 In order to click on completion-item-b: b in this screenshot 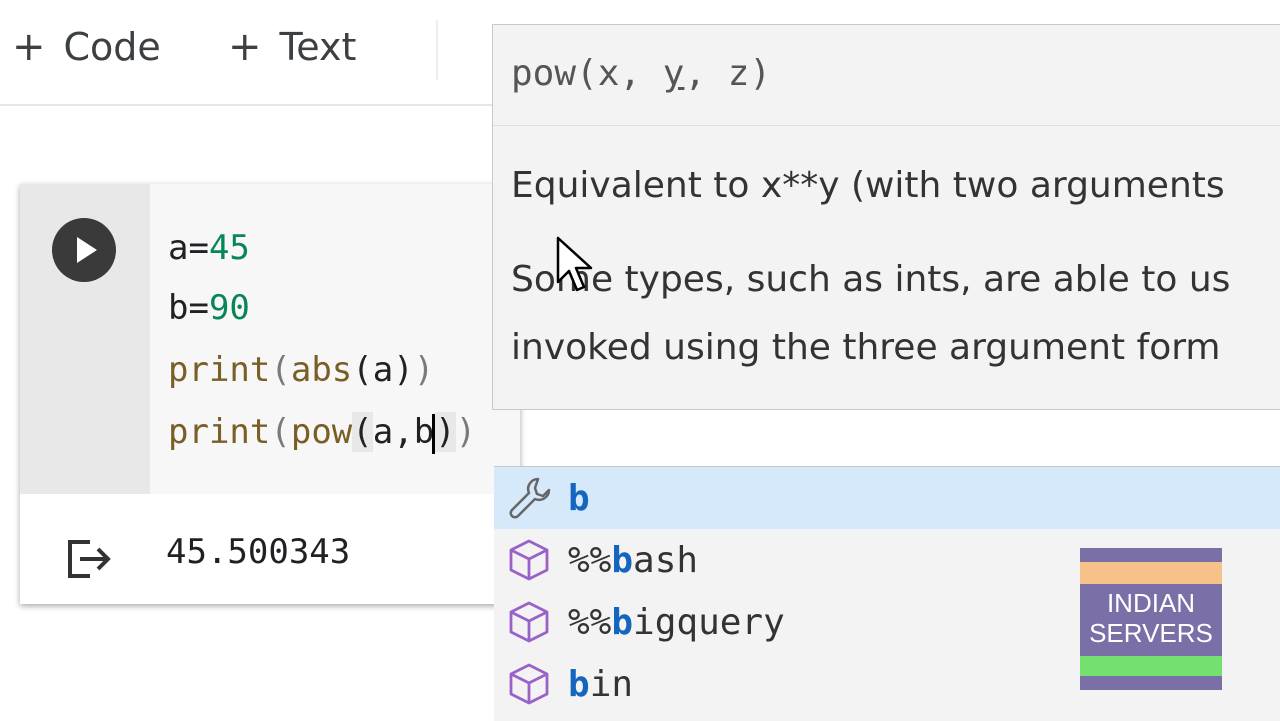, I will do `click(887, 498)`.